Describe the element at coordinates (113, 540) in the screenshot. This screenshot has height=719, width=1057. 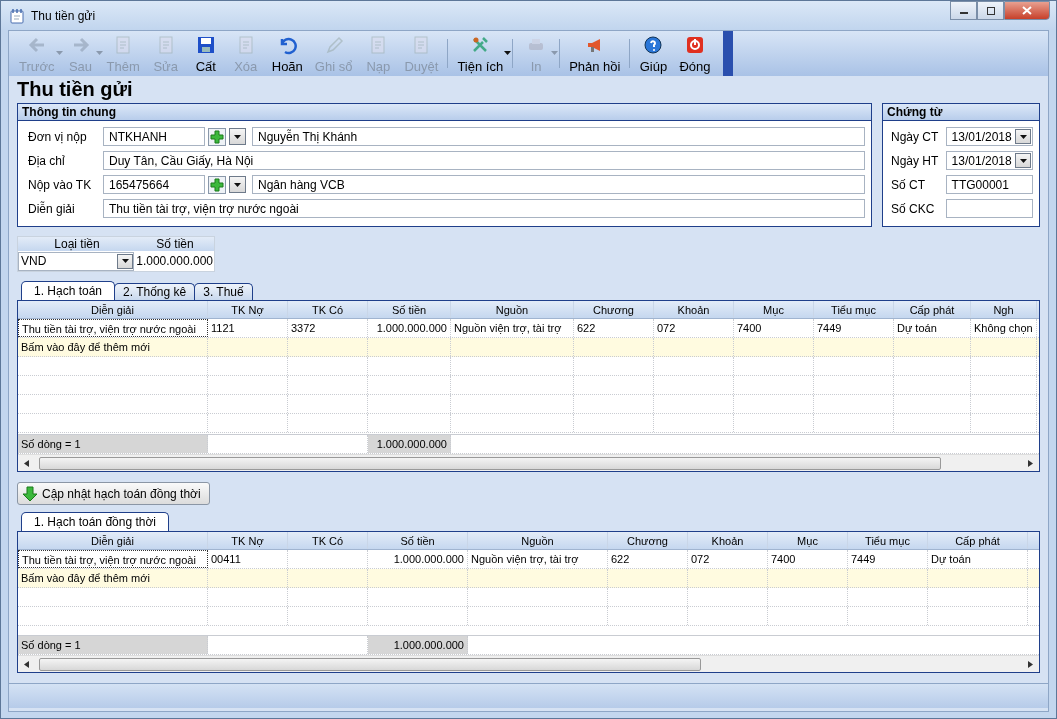
I see `column-header: Diễn giải` at that location.